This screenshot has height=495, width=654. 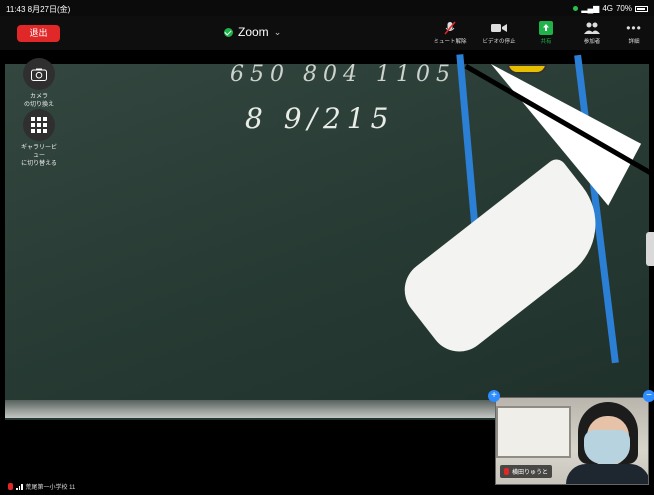 I want to click on status-indicators: ▂▄▆ 4G 70%, so click(x=610, y=8).